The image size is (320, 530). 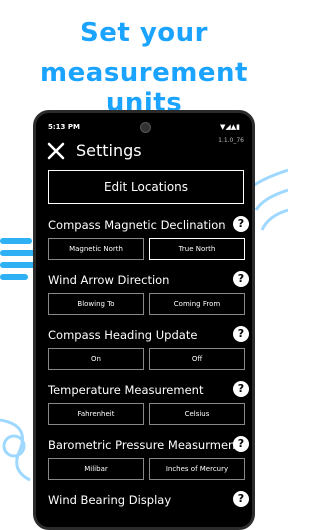 I want to click on option-off: Off, so click(x=197, y=359).